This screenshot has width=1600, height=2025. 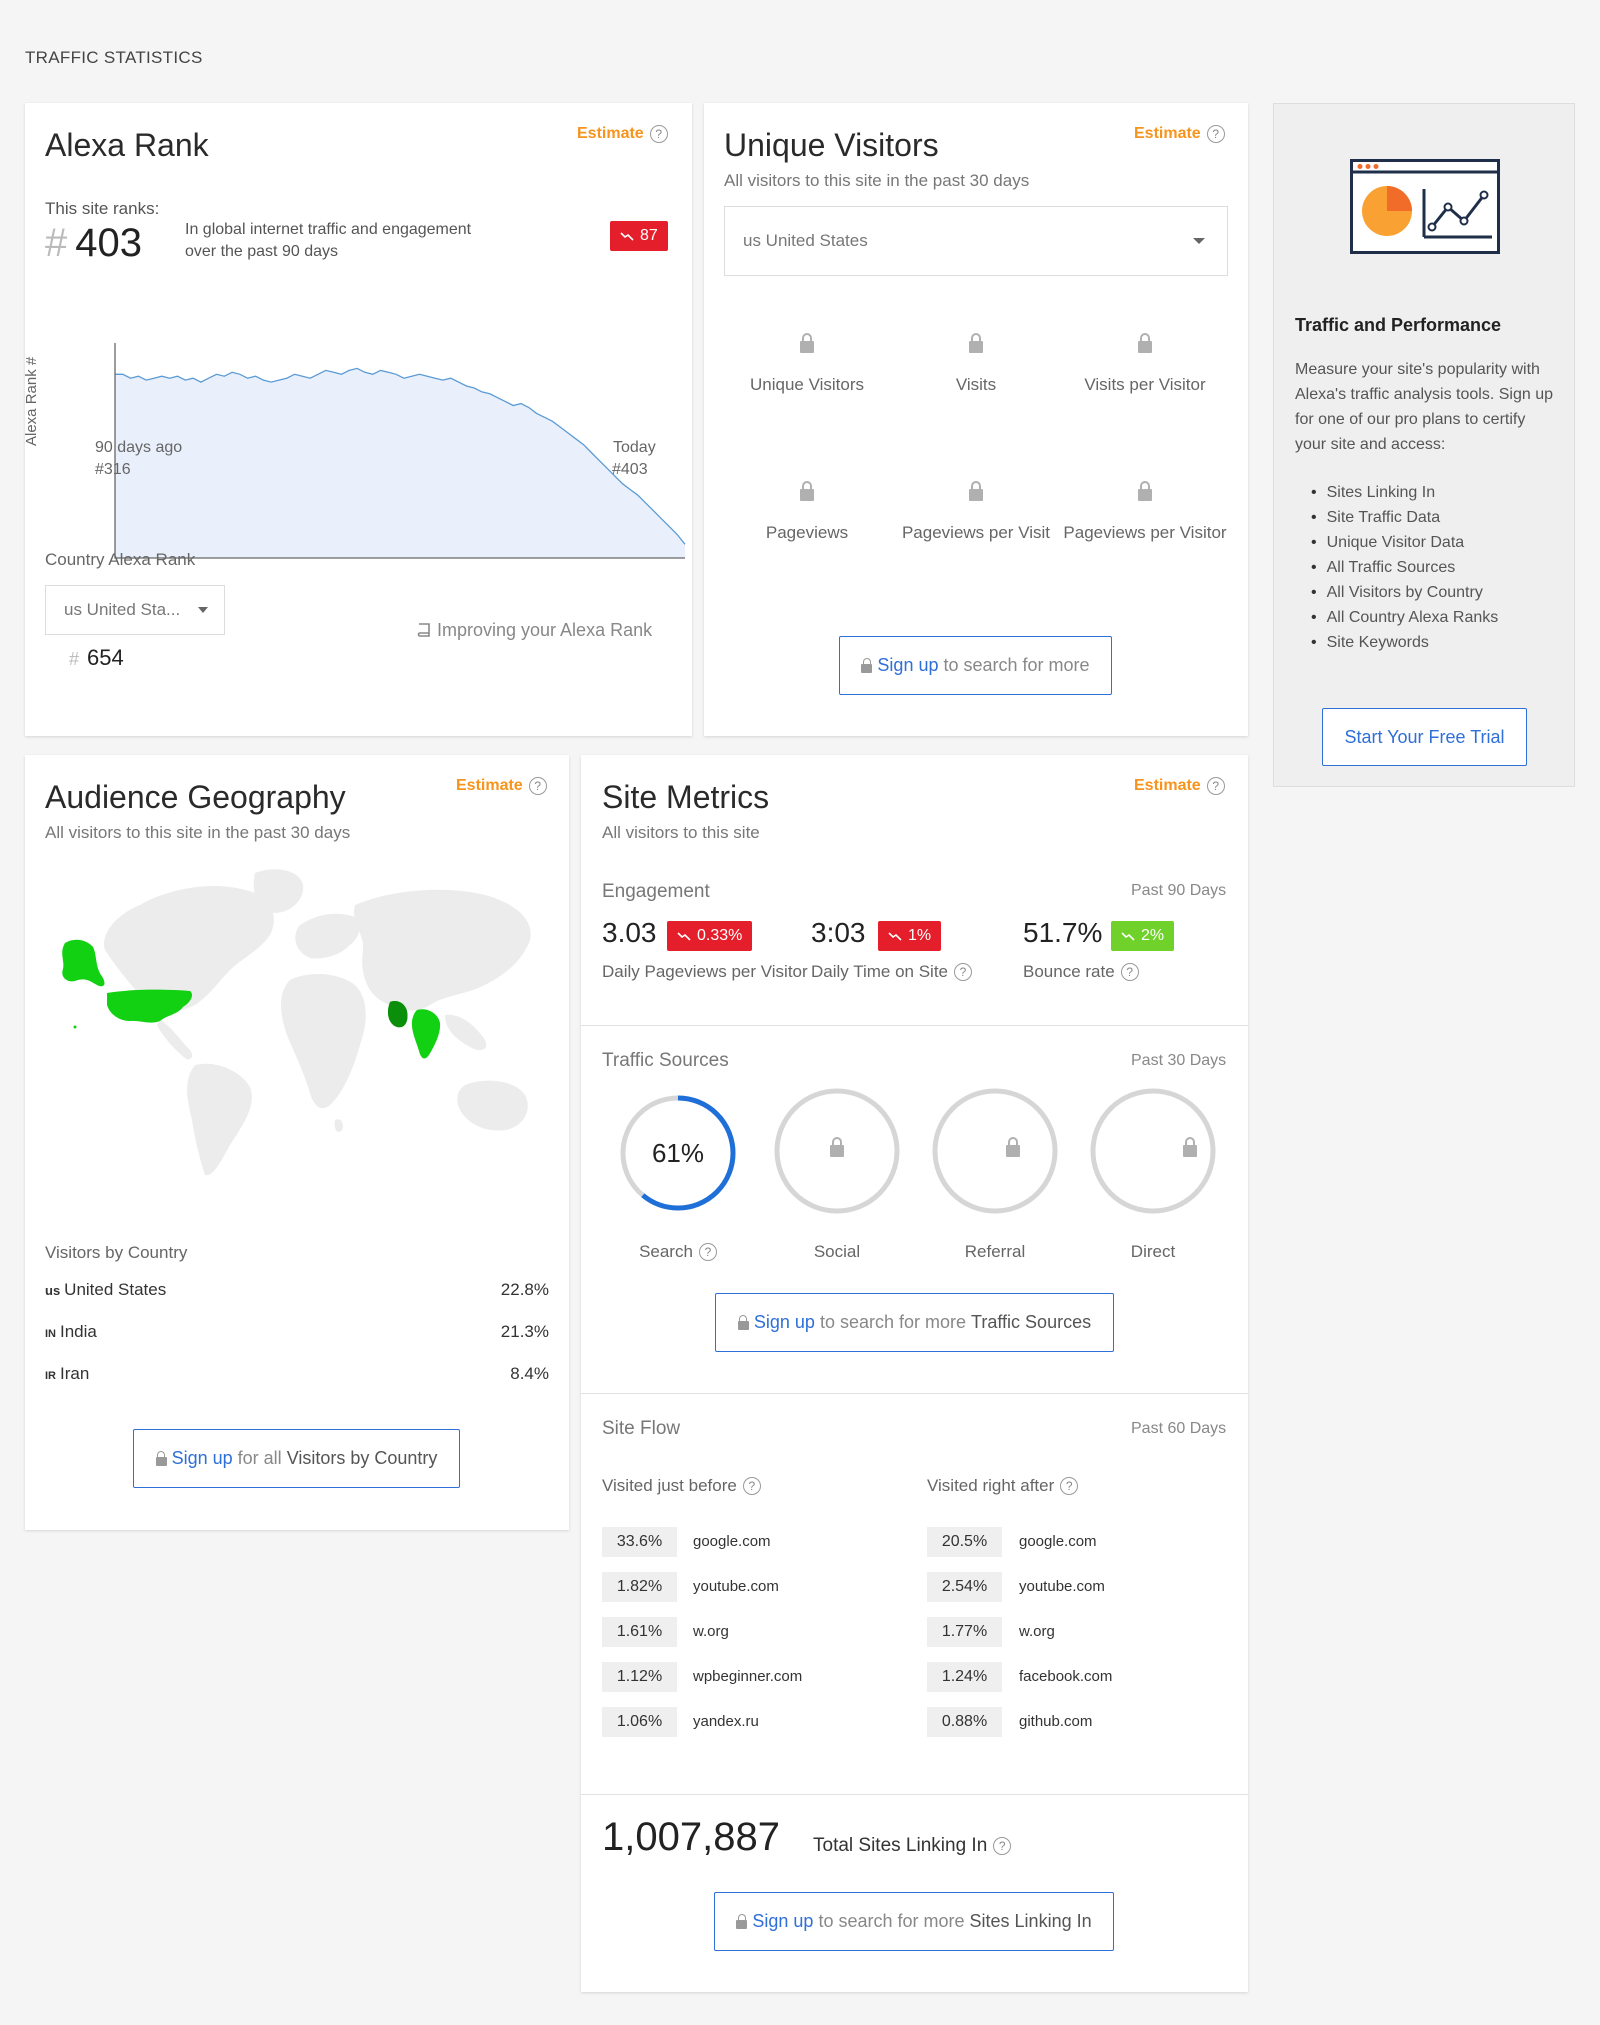 I want to click on chart-end-label: Today, so click(x=634, y=447).